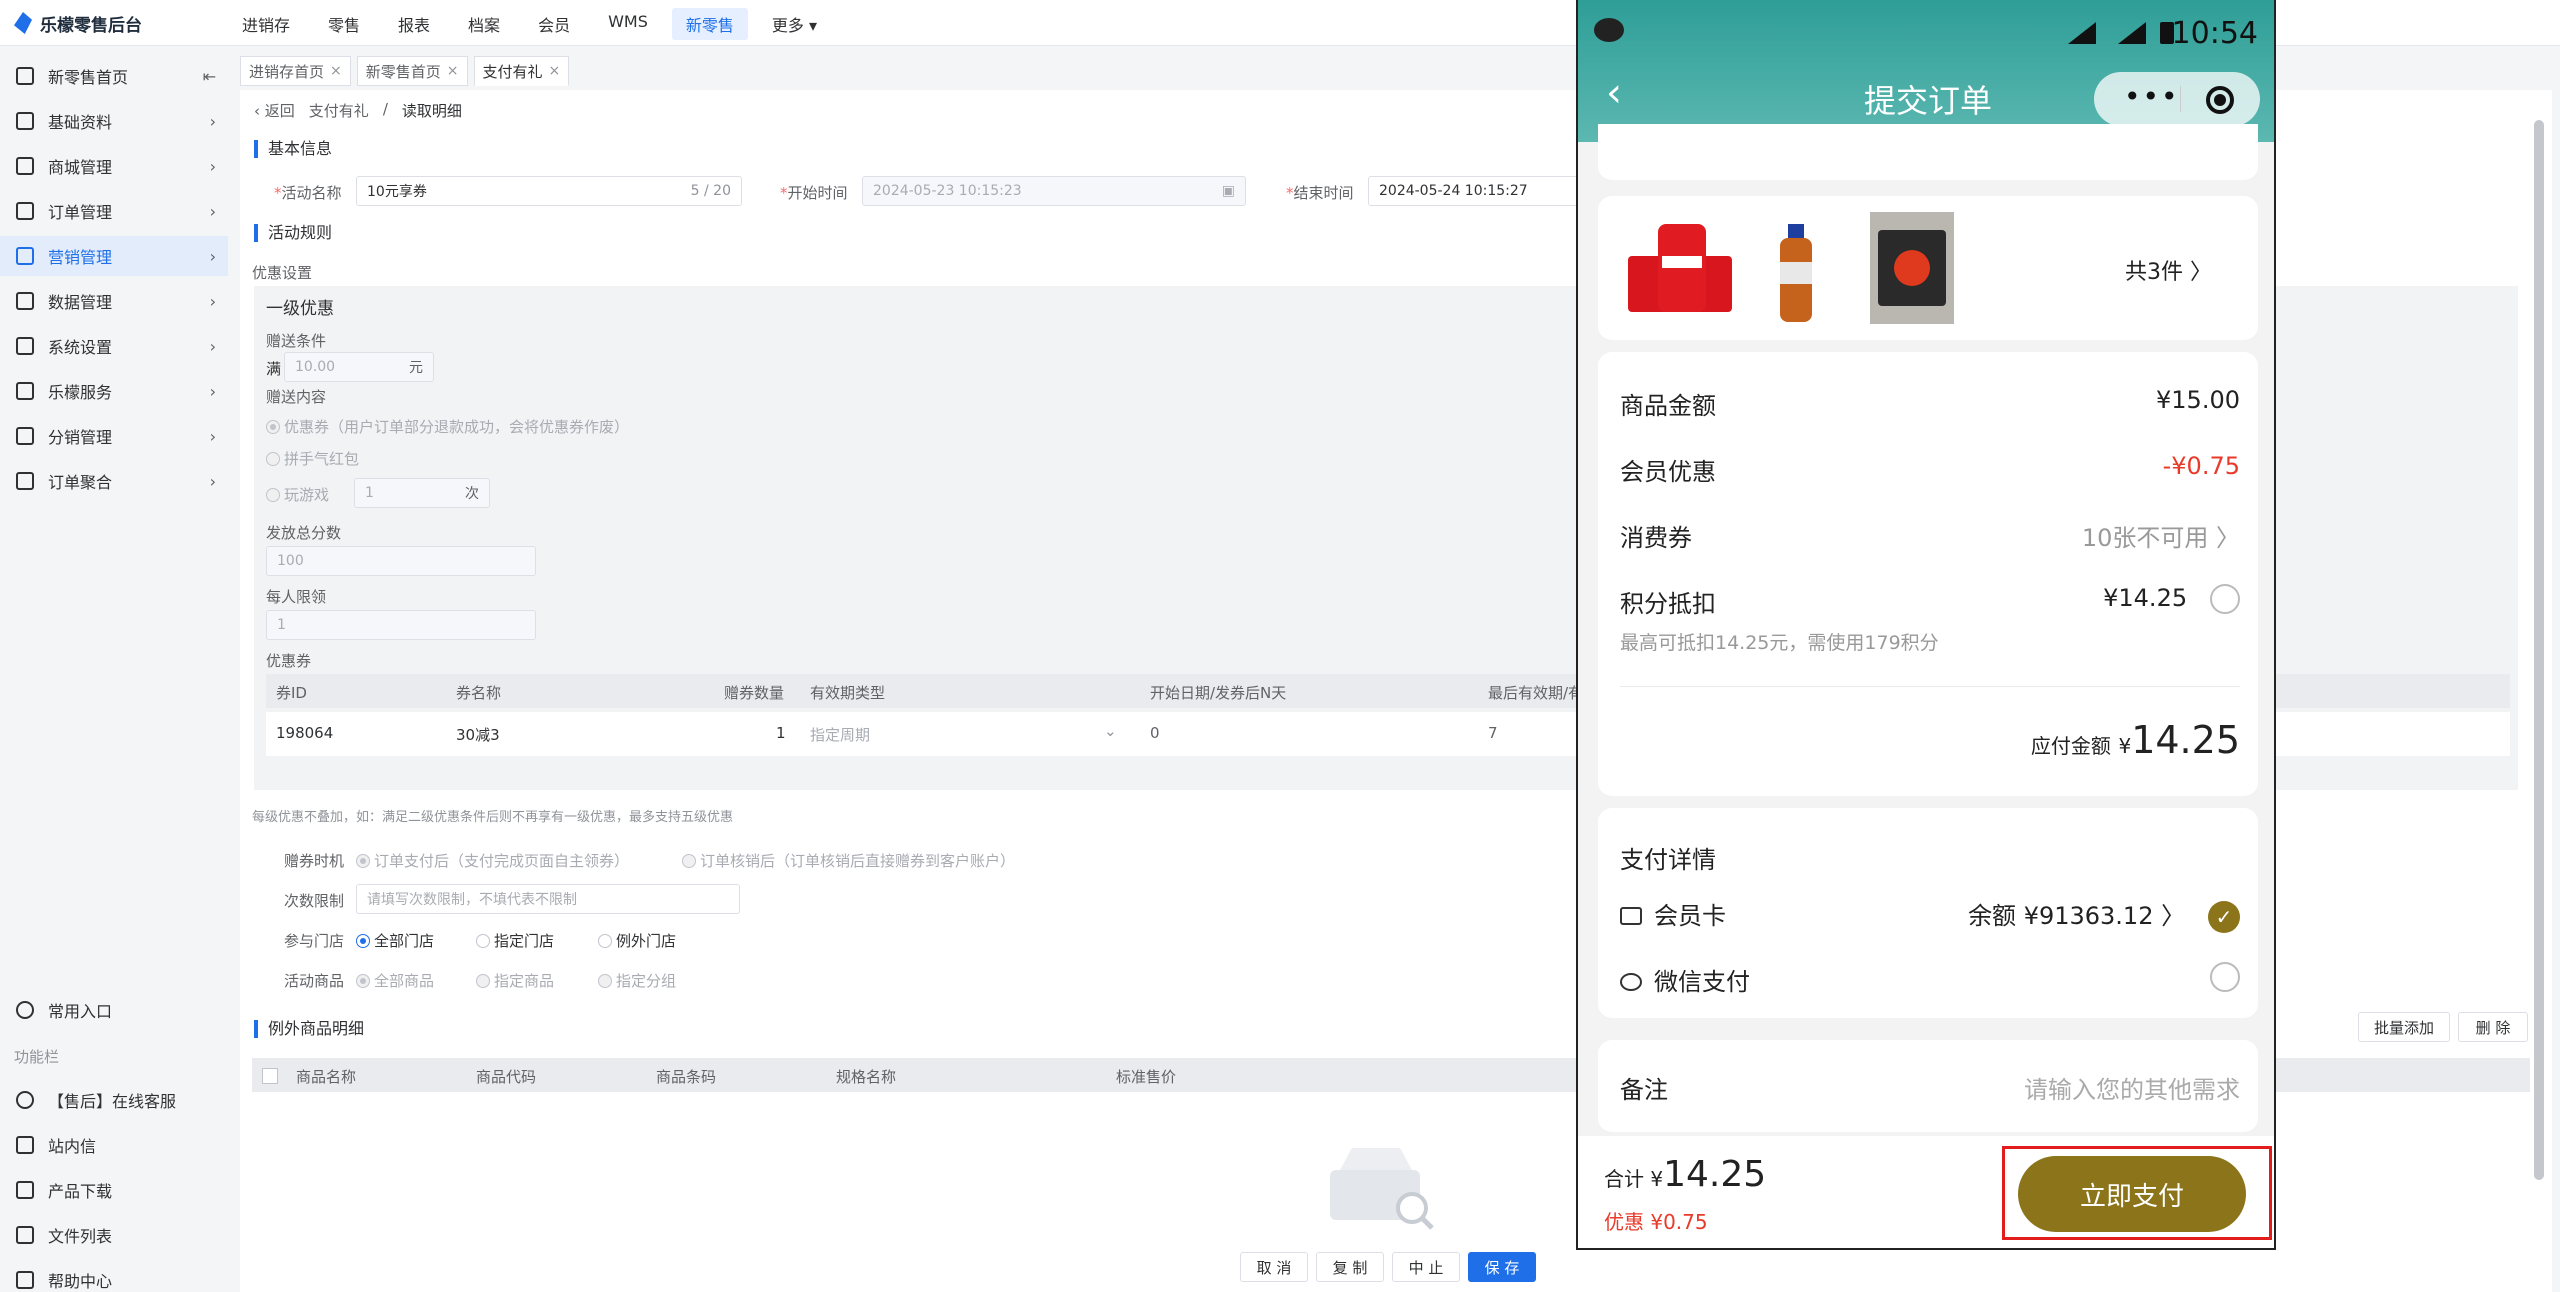  I want to click on grid-icon, so click(25, 121).